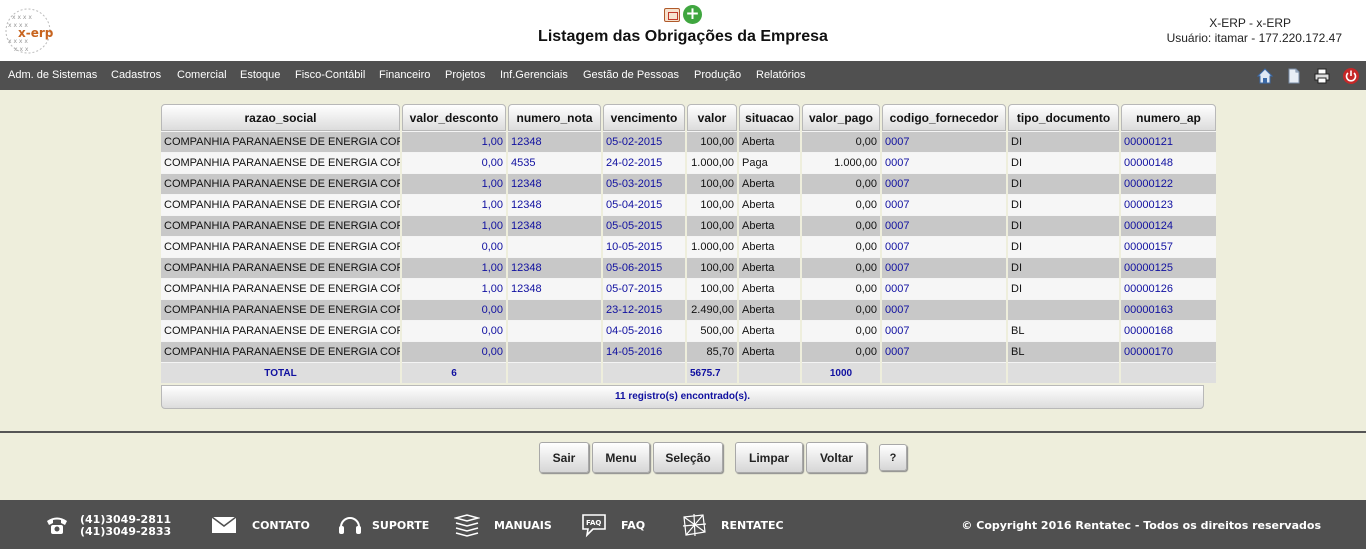 The image size is (1366, 549). I want to click on col-vencimento: vencimento, so click(644, 117).